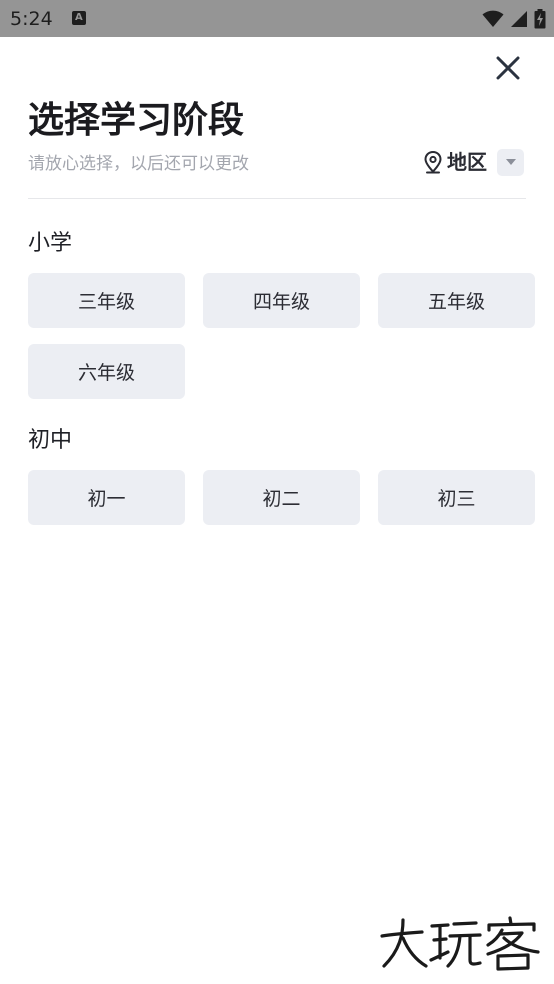 This screenshot has height=984, width=554. Describe the element at coordinates (106, 300) in the screenshot. I see `grade-button: 三年级` at that location.